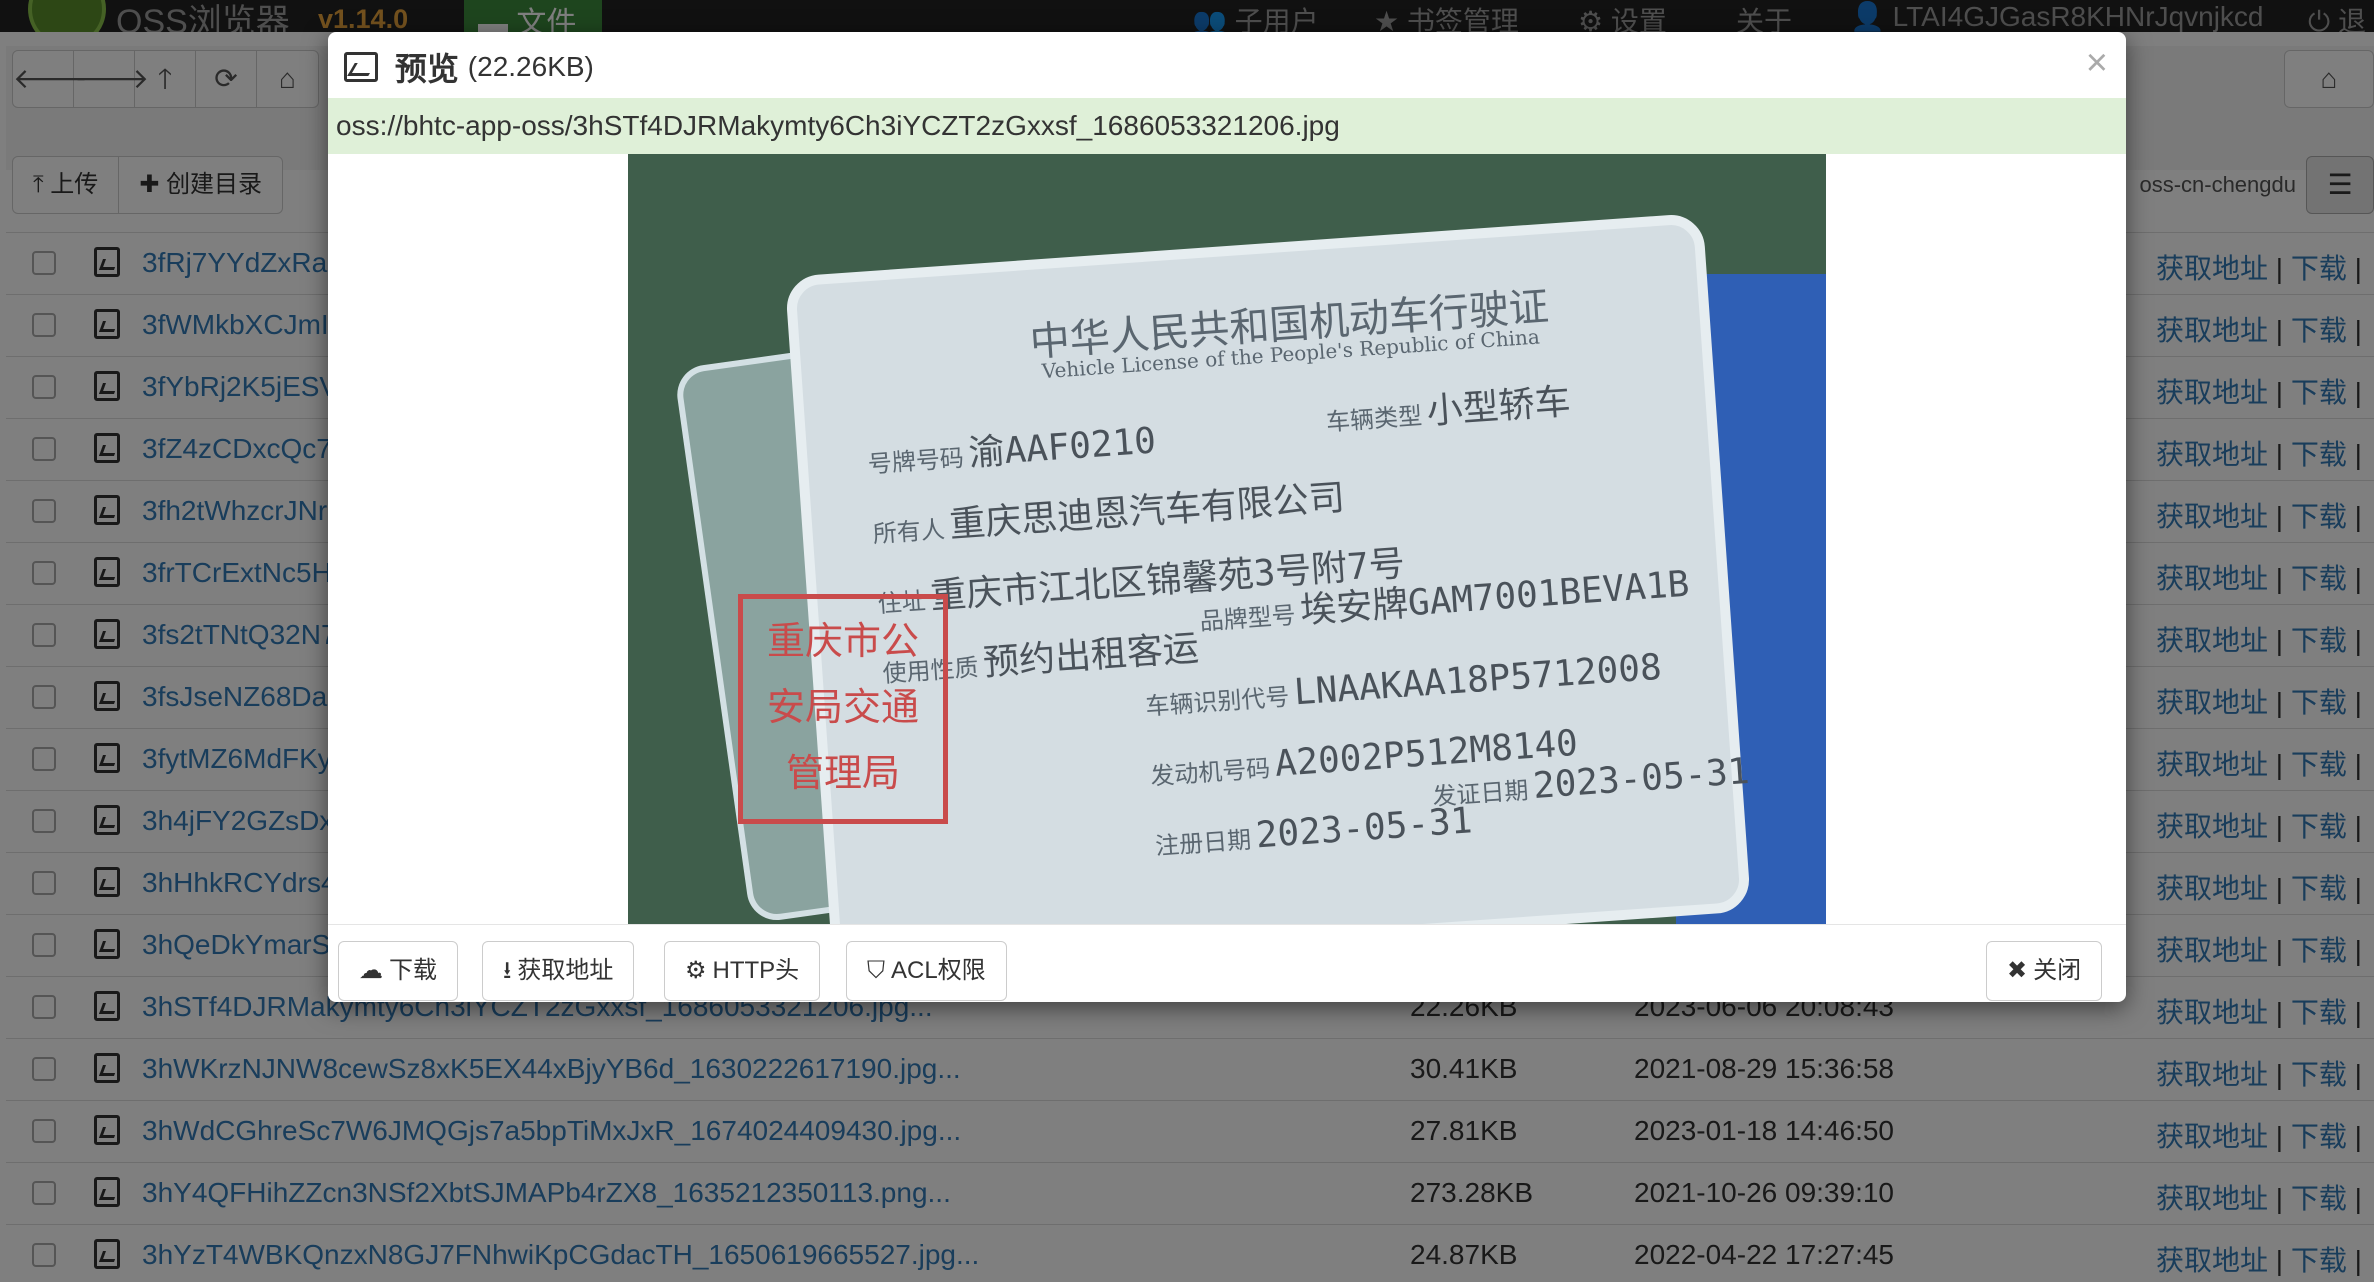 The width and height of the screenshot is (2374, 1282). I want to click on field-value: 小型轿车, so click(1498, 407).